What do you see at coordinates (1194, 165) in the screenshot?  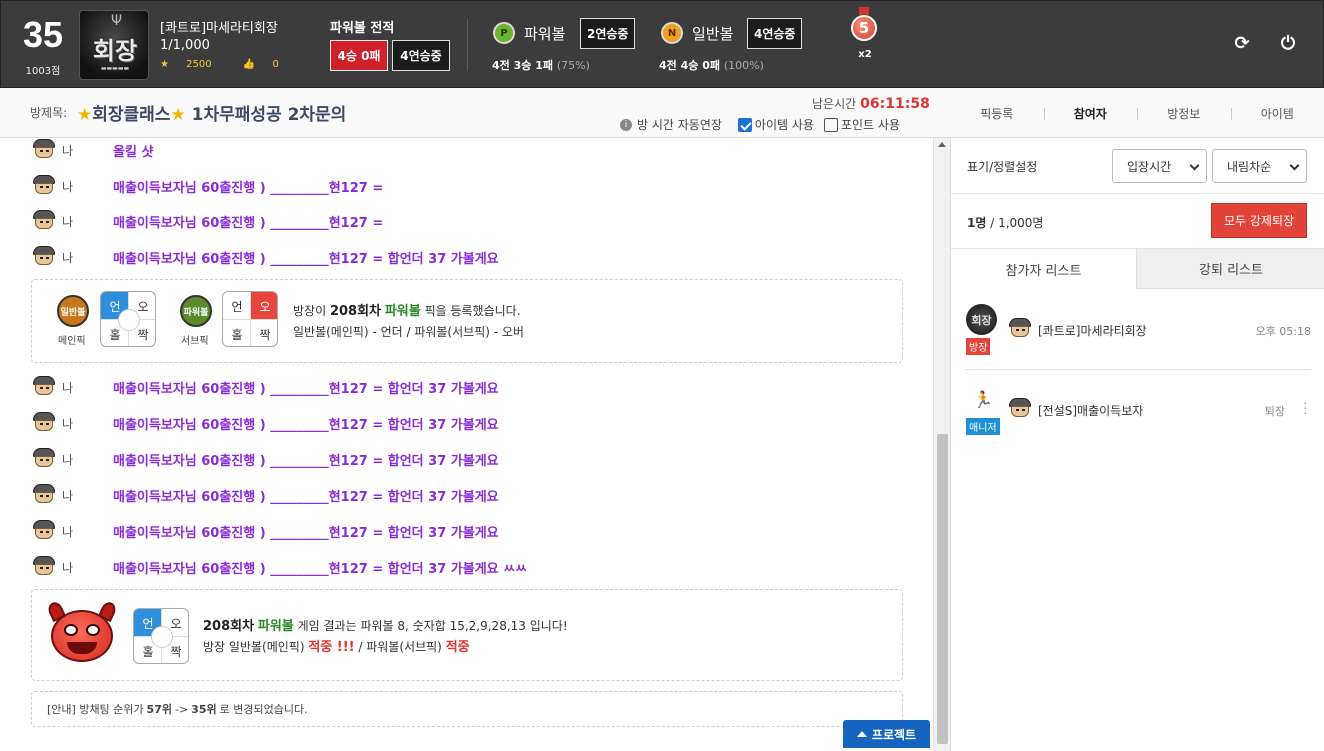 I see `chevron-down-icon` at bounding box center [1194, 165].